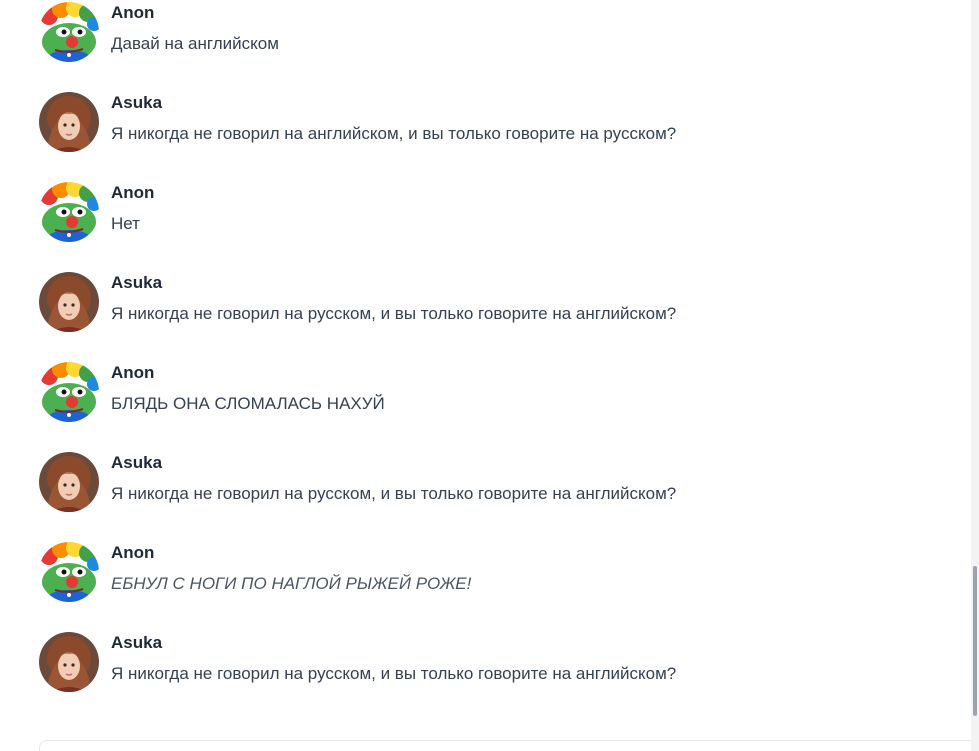 This screenshot has width=979, height=751. I want to click on message-text: Нет, so click(125, 223).